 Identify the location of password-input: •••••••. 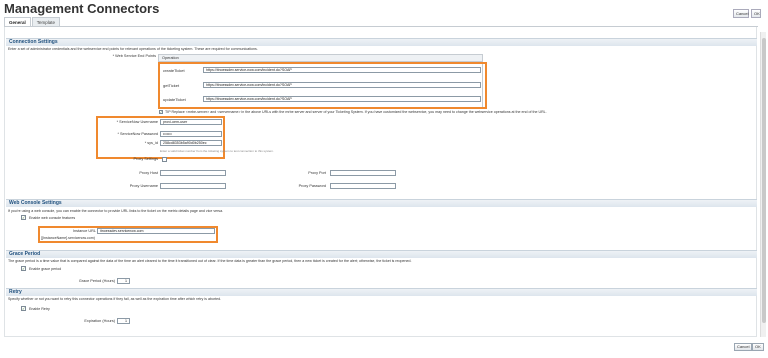
(191, 134).